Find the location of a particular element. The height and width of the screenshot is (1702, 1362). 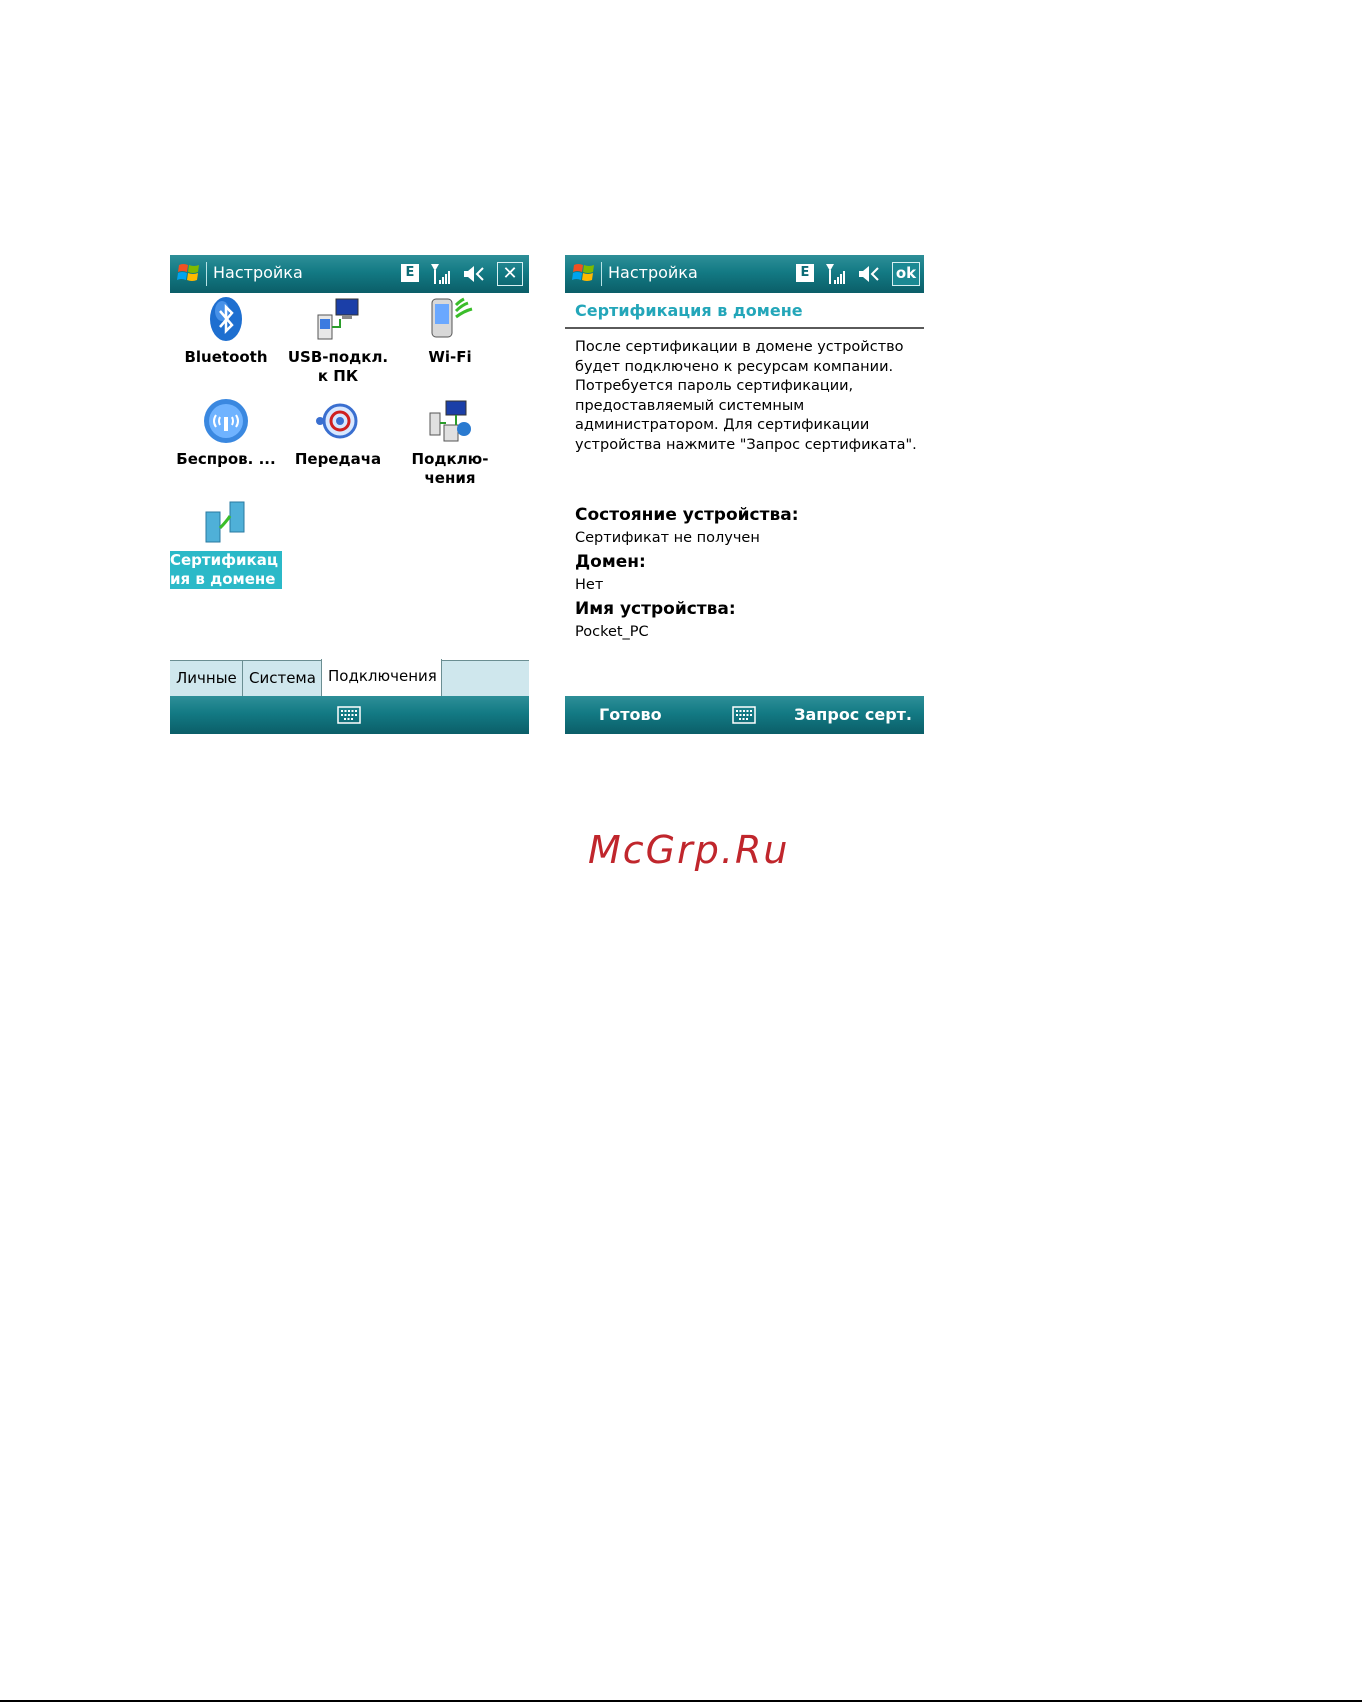

device-status-label: Состояние устройства: is located at coordinates (687, 515).